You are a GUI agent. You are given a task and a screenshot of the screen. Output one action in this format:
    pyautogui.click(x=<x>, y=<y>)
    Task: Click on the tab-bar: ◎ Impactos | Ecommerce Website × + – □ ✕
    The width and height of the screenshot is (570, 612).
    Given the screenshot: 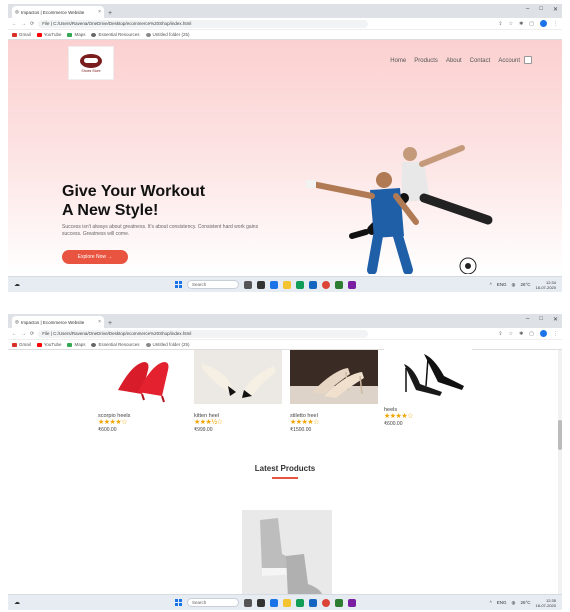 What is the action you would take?
    pyautogui.click(x=285, y=11)
    